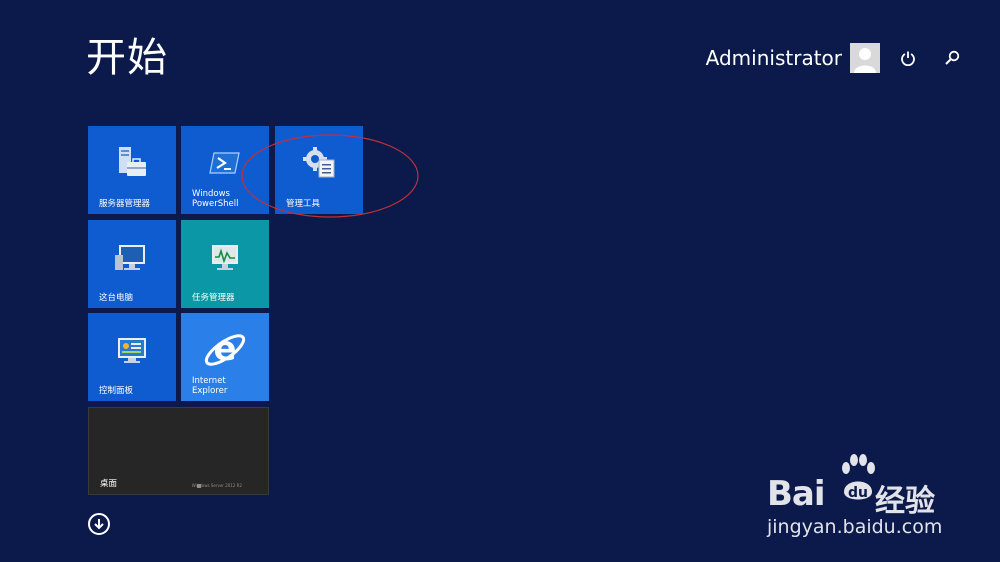 This screenshot has width=1000, height=562. Describe the element at coordinates (855, 527) in the screenshot. I see `watermark-url: jingyan.baidu.com` at that location.